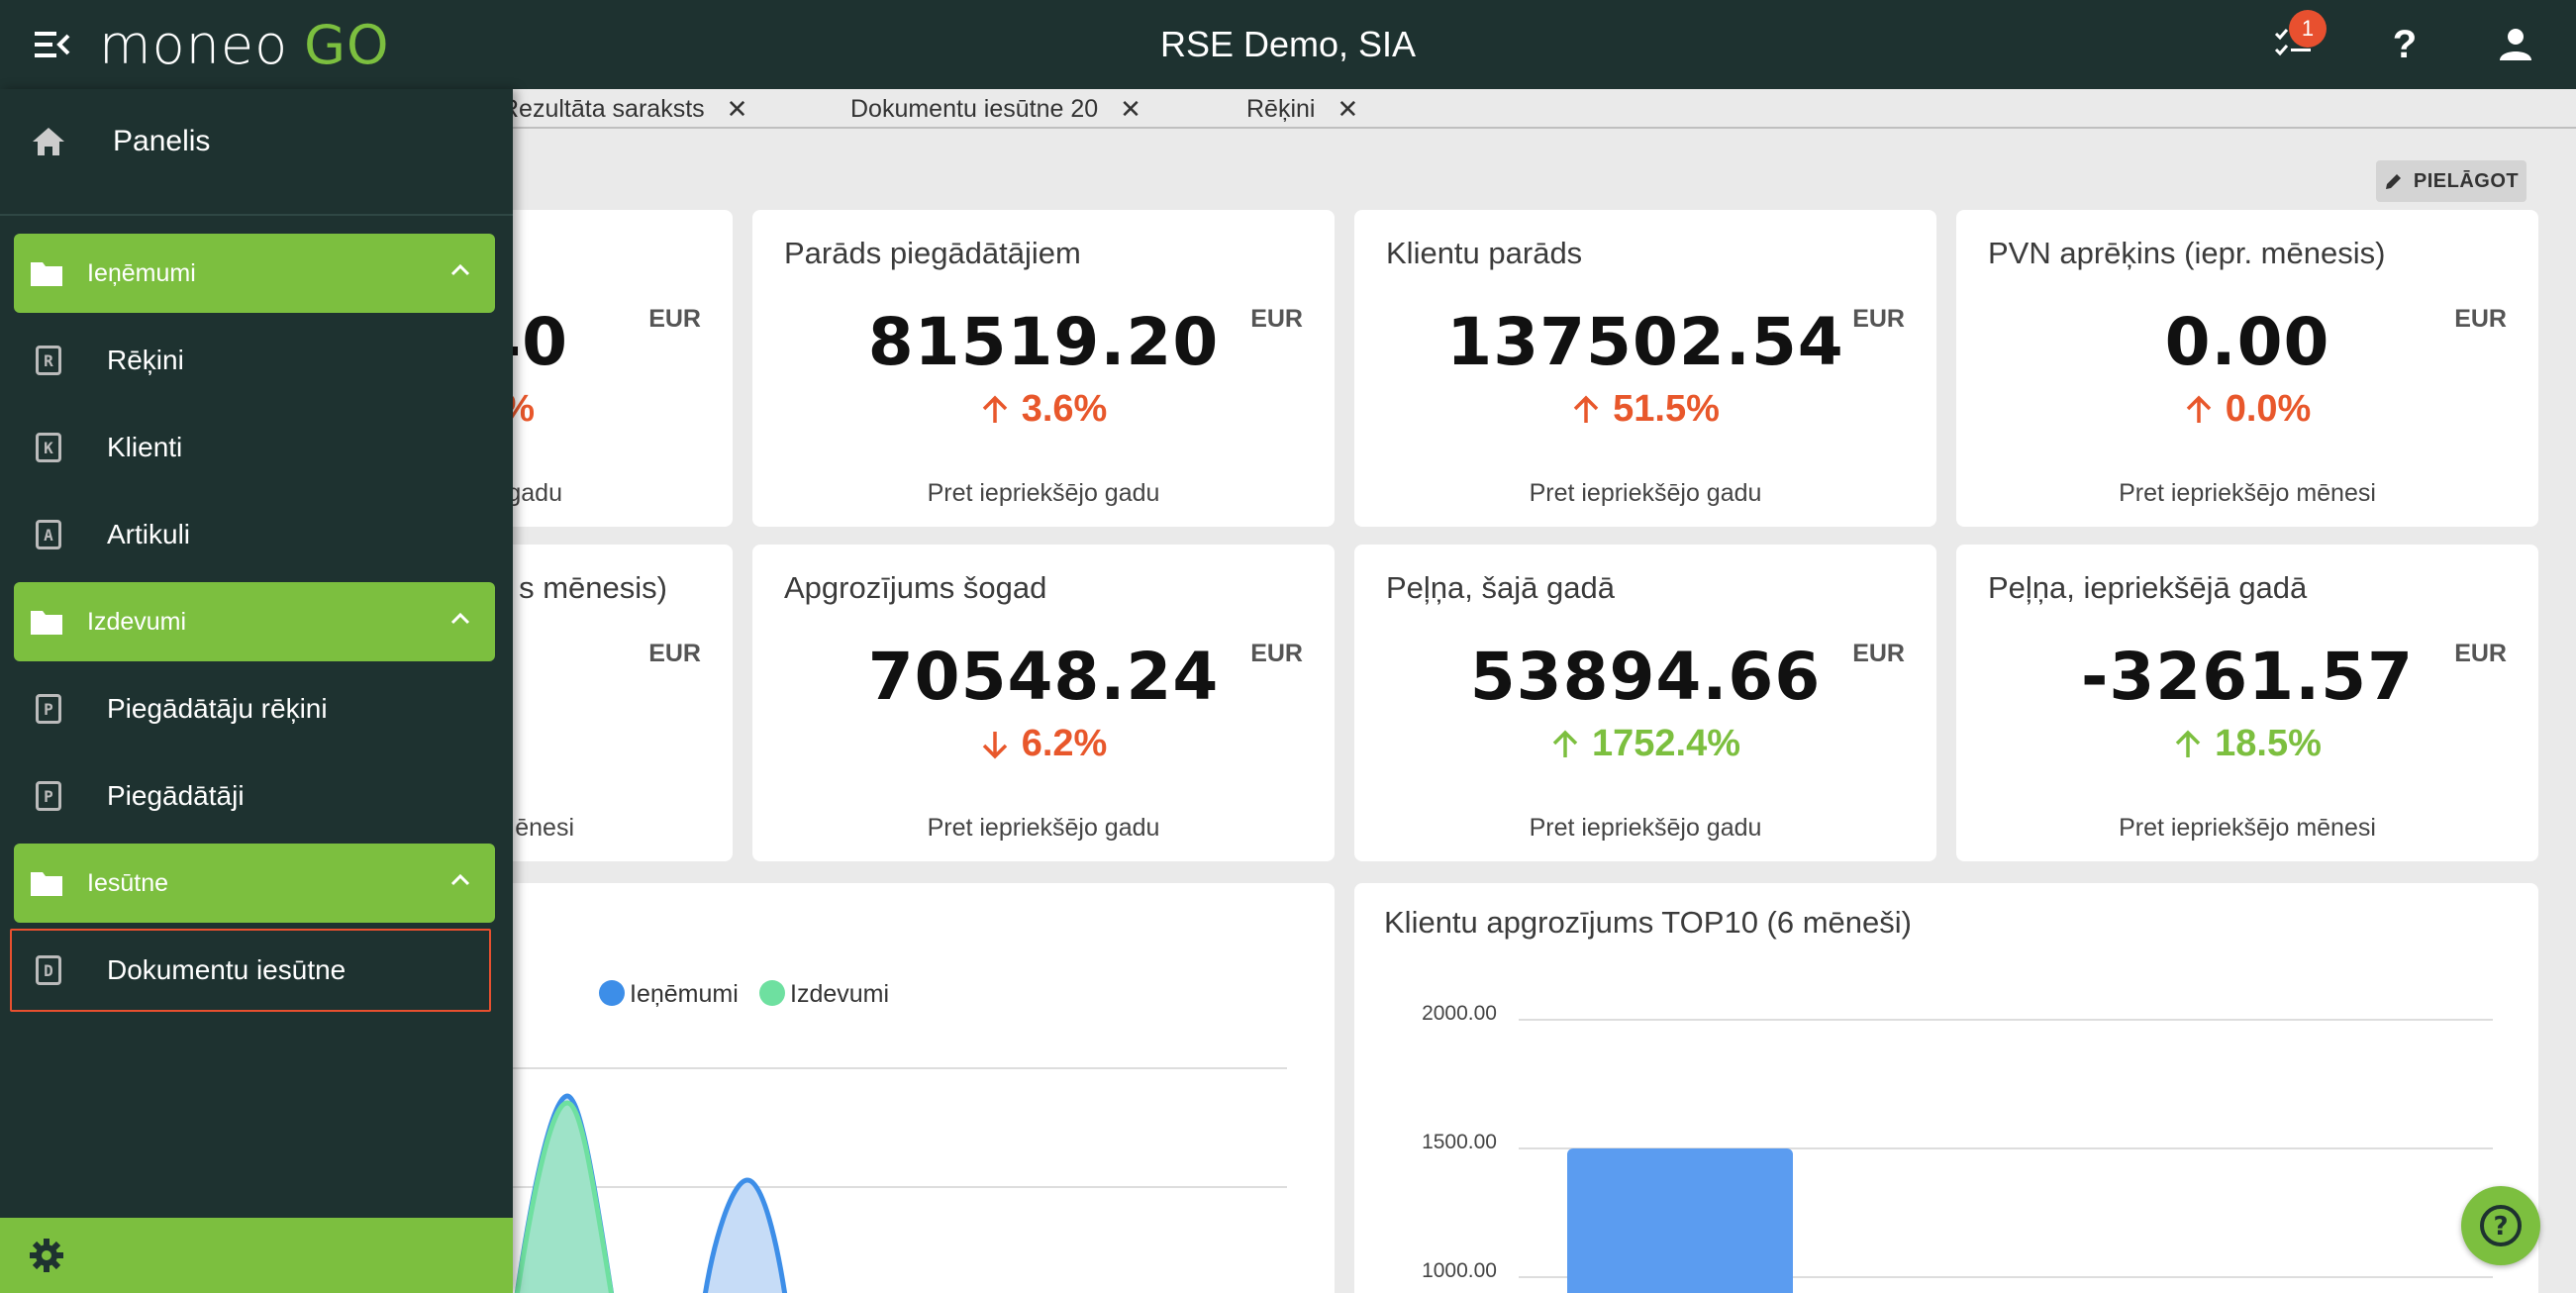 This screenshot has height=1293, width=2576. Describe the element at coordinates (1485, 253) in the screenshot. I see `card-title: Klientu parāds` at that location.